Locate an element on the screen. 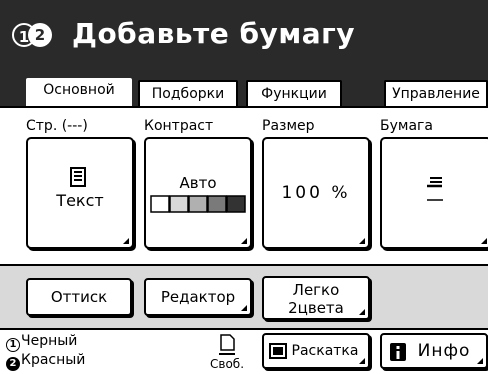 The height and width of the screenshot is (374, 488). editor-label: Редактор is located at coordinates (198, 297).